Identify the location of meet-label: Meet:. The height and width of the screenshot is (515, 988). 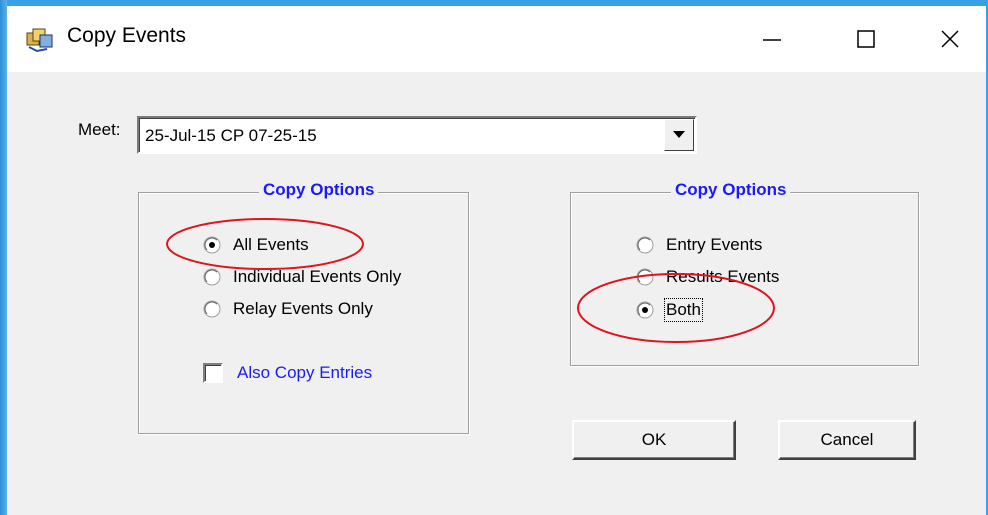
(99, 129).